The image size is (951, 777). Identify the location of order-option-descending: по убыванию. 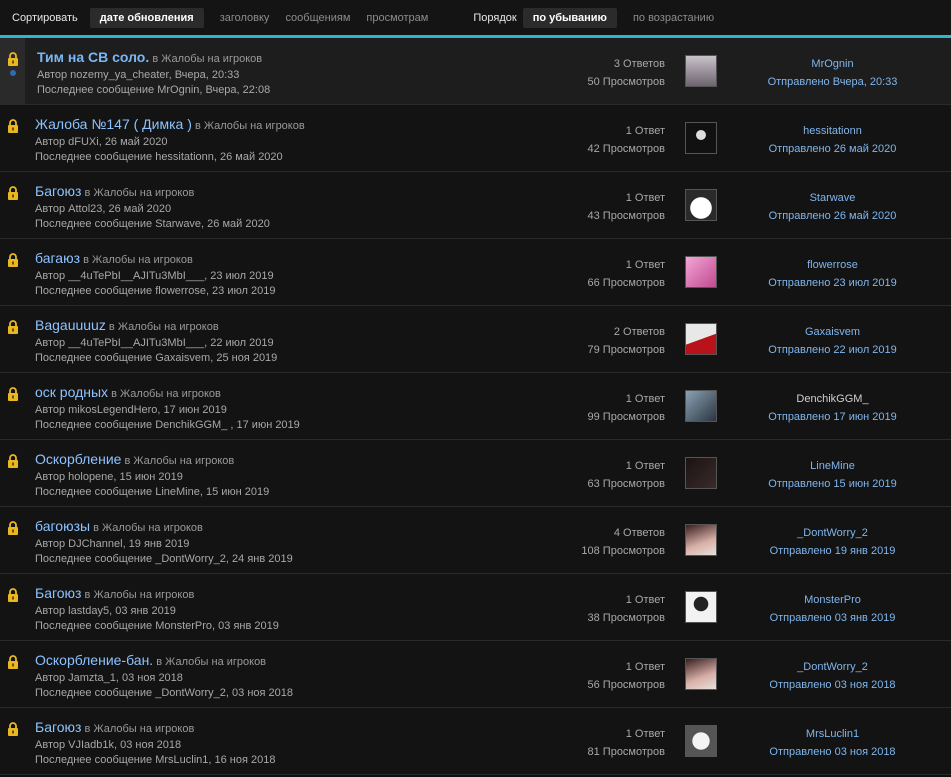
(569, 17).